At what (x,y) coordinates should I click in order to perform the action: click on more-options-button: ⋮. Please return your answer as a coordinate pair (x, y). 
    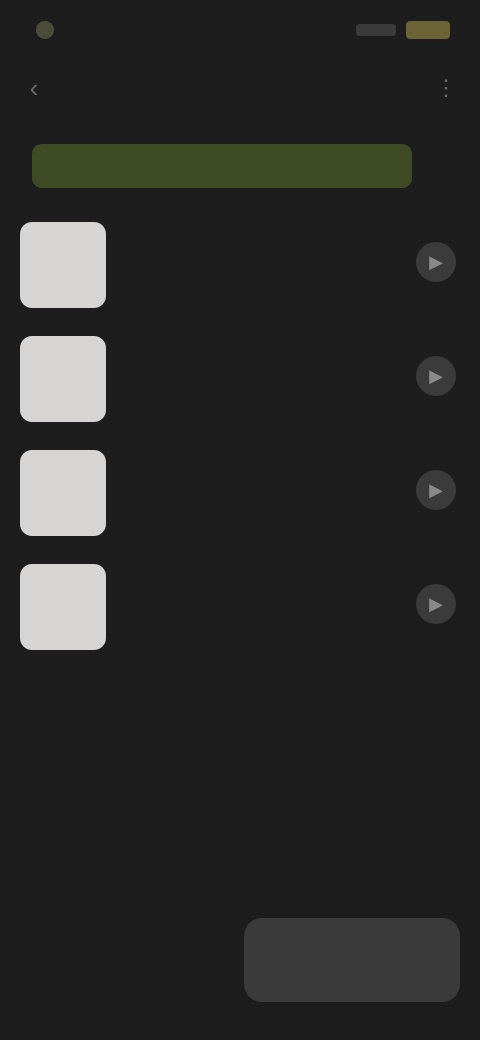
    Looking at the image, I should click on (446, 88).